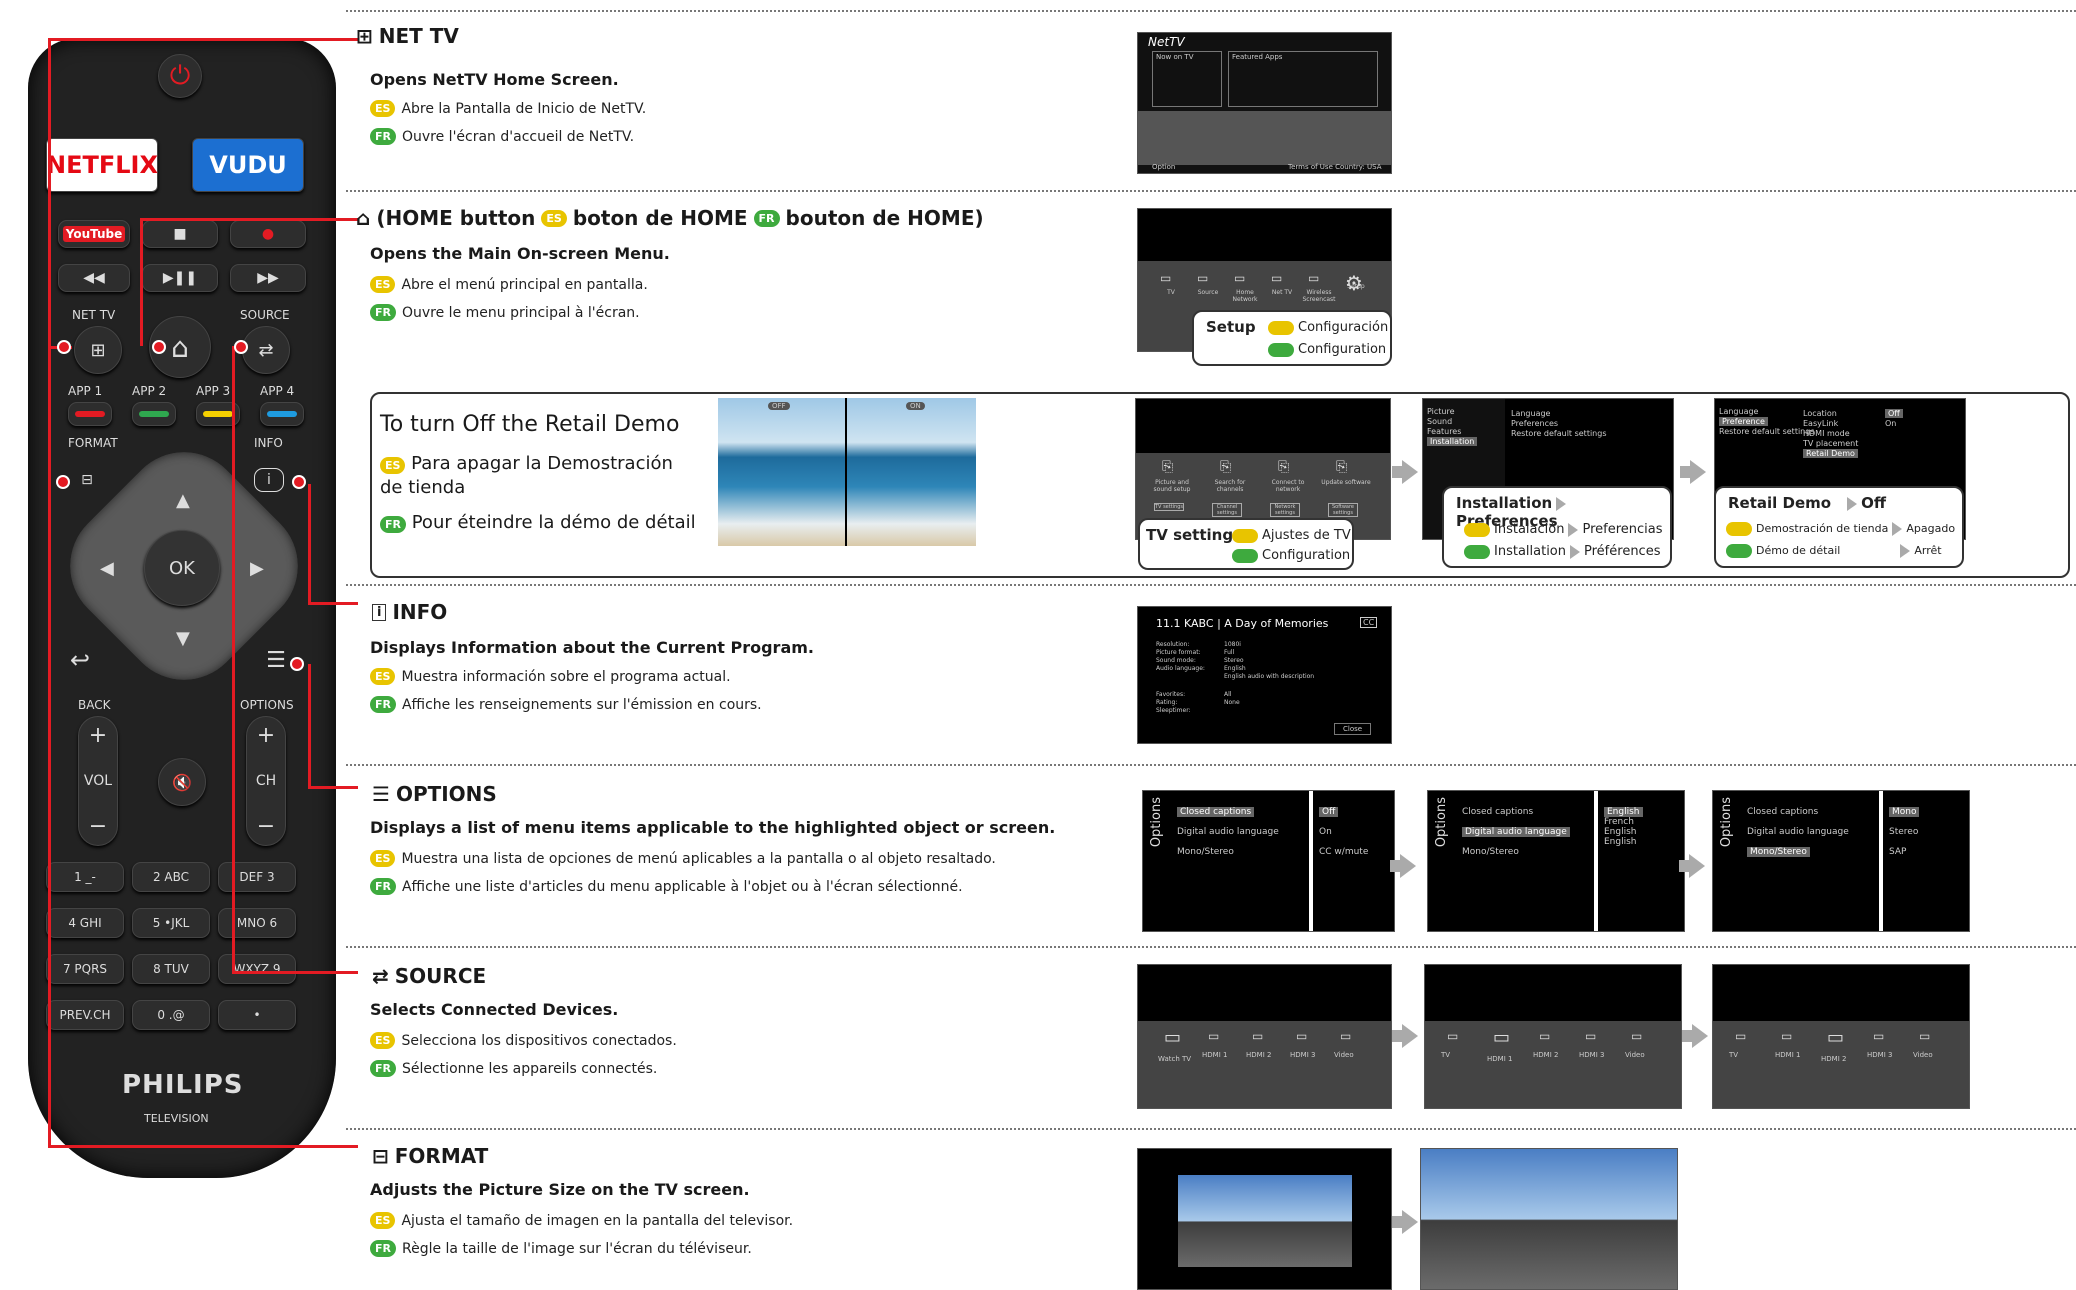 The image size is (2076, 1290). Describe the element at coordinates (1171, 292) in the screenshot. I see `home-menu-item: TV` at that location.